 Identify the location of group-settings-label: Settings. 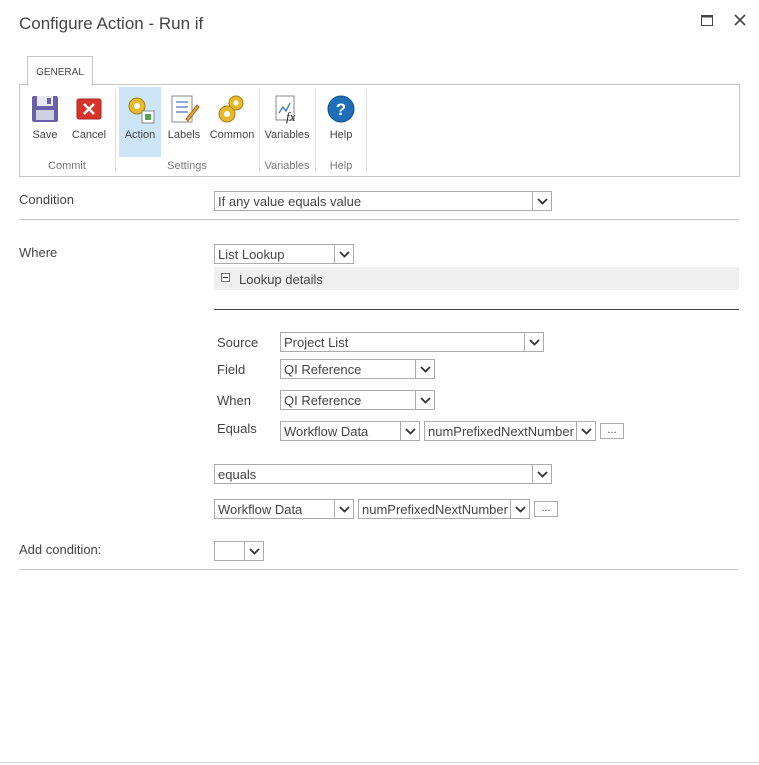
(187, 166).